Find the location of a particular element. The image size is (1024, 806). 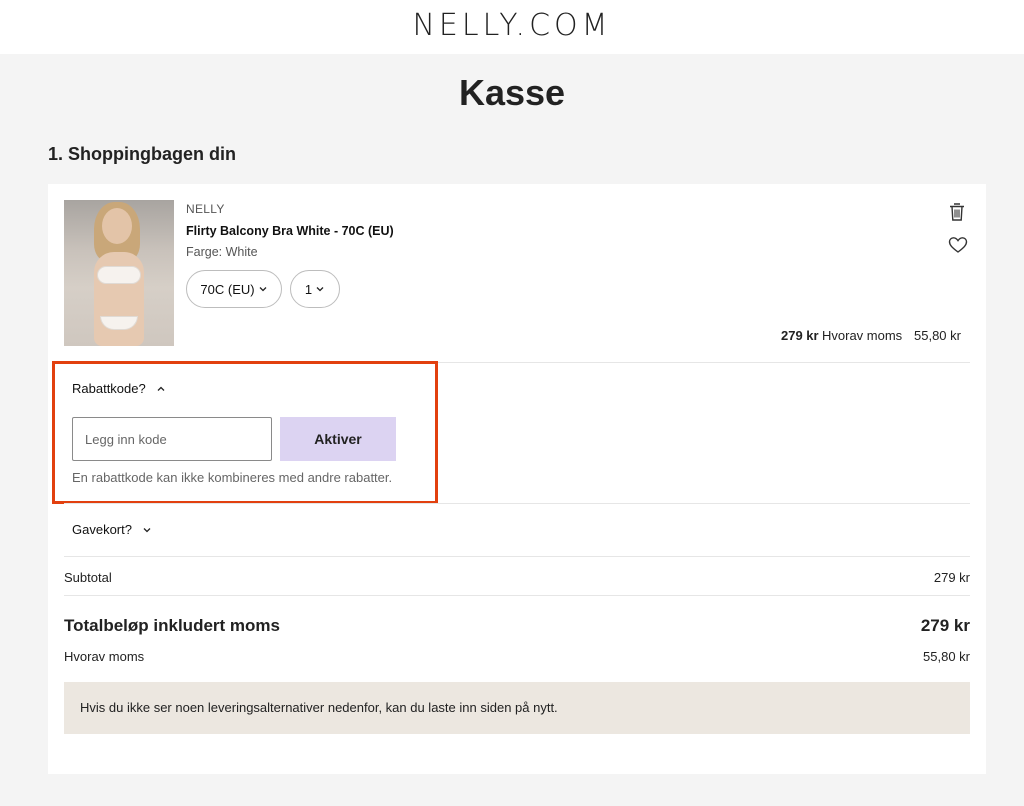

product-color: Farge: White is located at coordinates (222, 252).